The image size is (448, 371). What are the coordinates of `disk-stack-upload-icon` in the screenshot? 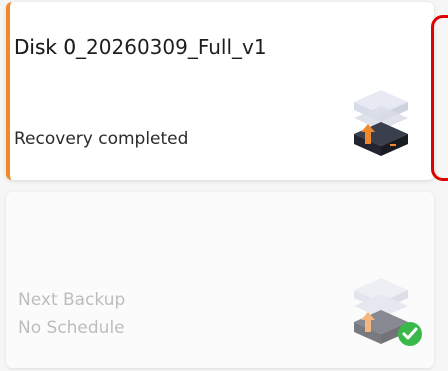 It's located at (381, 123).